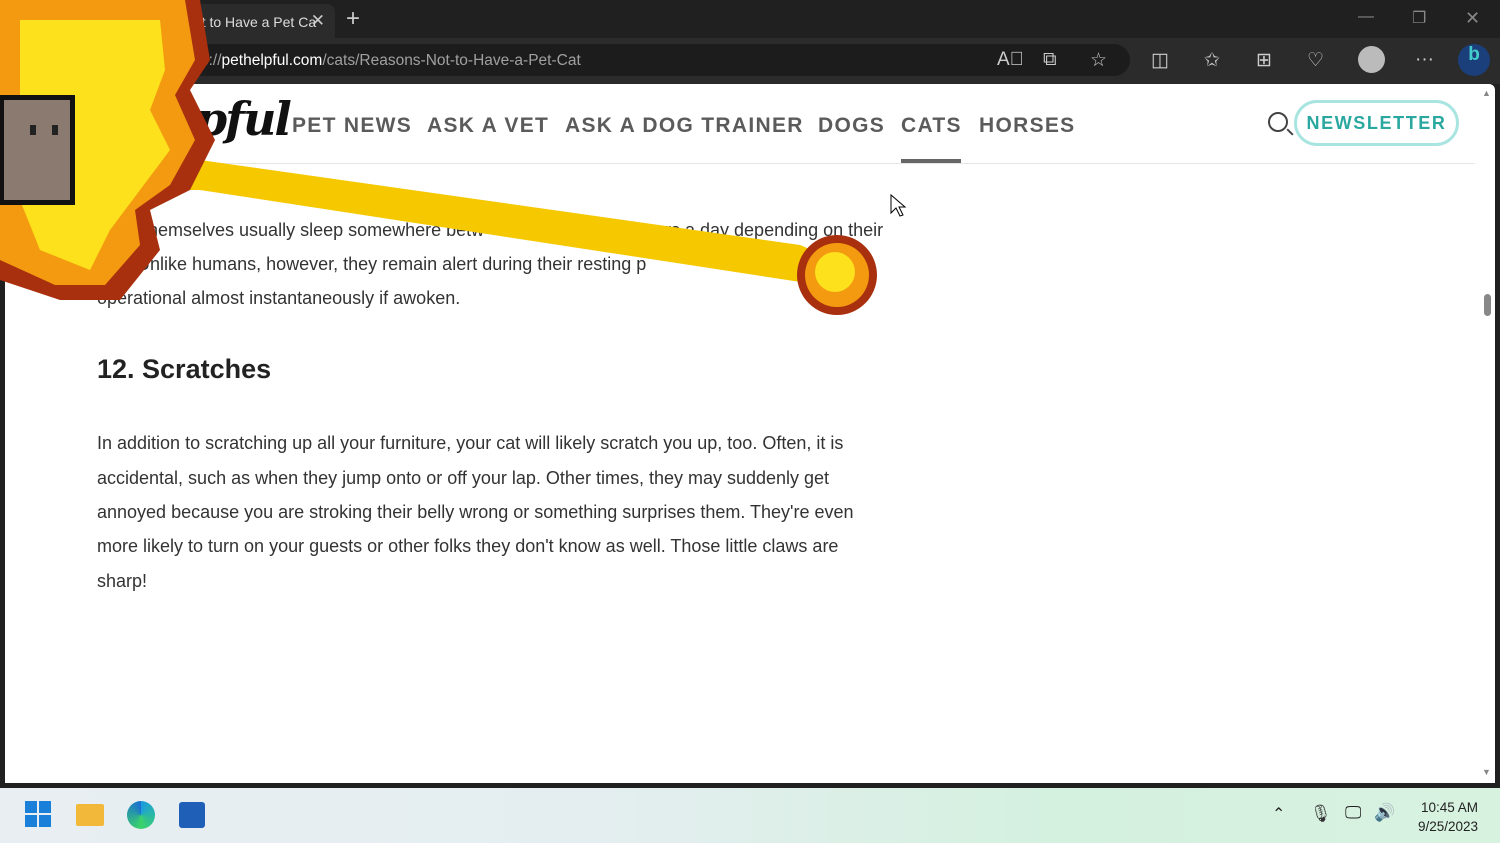 The image size is (1500, 843). What do you see at coordinates (1315, 60) in the screenshot?
I see `browser-essentials-icon: ♡` at bounding box center [1315, 60].